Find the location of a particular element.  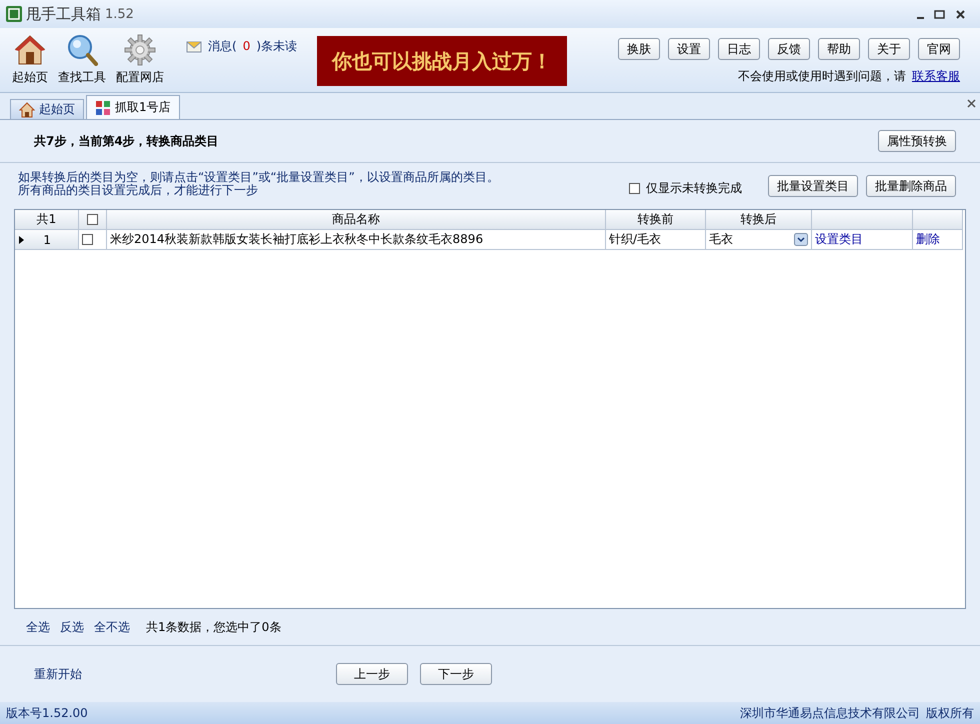

toolbar-button: 查找工具 is located at coordinates (82, 60).